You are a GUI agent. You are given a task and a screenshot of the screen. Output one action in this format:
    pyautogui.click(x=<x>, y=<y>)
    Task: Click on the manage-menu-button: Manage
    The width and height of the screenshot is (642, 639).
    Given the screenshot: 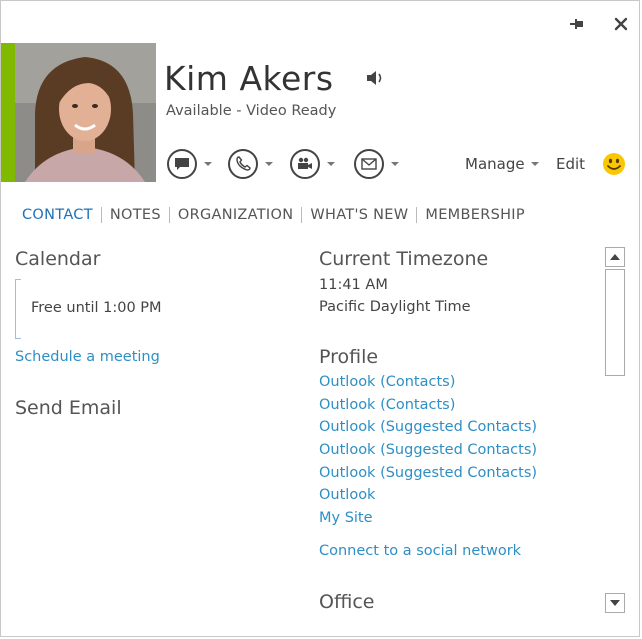 What is the action you would take?
    pyautogui.click(x=502, y=164)
    